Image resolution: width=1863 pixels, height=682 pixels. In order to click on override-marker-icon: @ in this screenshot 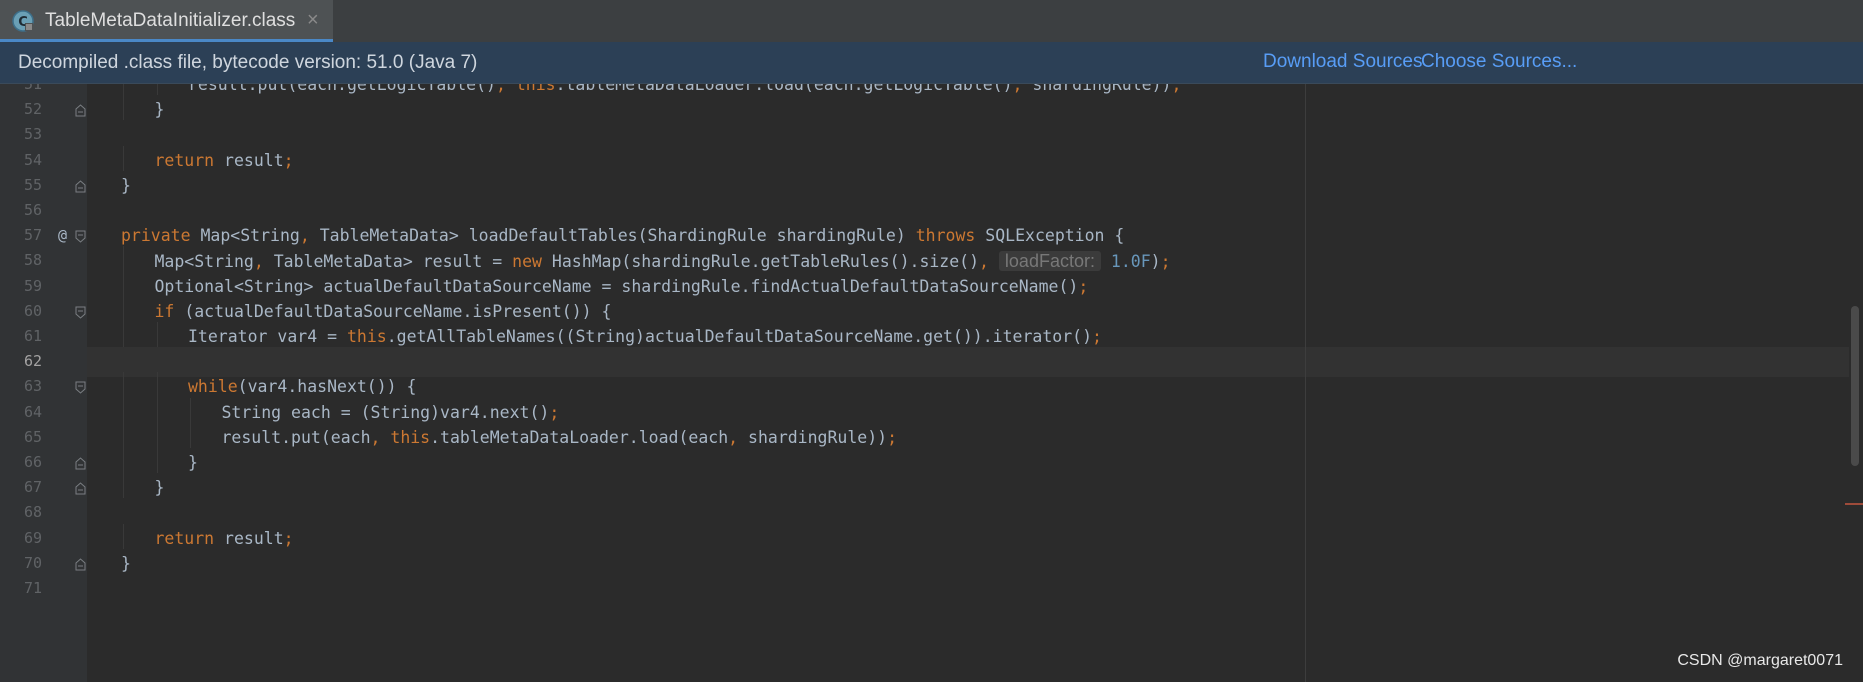, I will do `click(62, 235)`.